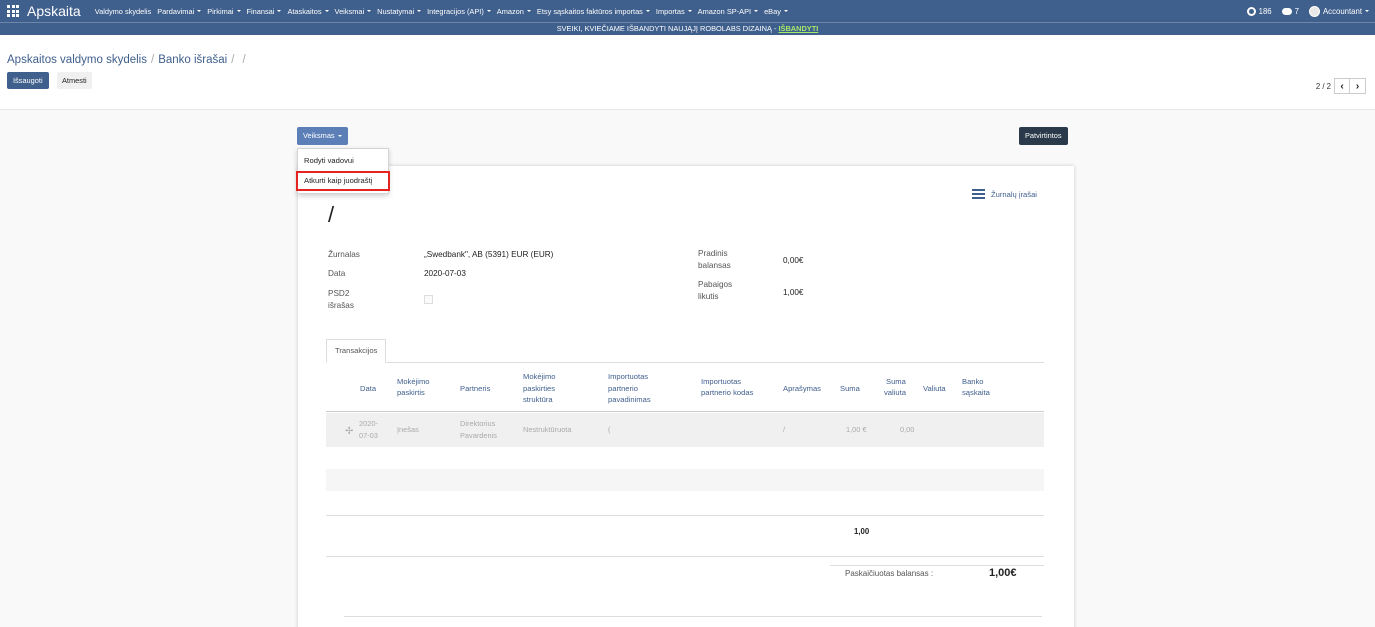 This screenshot has width=1375, height=627. What do you see at coordinates (727, 392) in the screenshot?
I see `col-imported-code-line2: partnerio kodas` at bounding box center [727, 392].